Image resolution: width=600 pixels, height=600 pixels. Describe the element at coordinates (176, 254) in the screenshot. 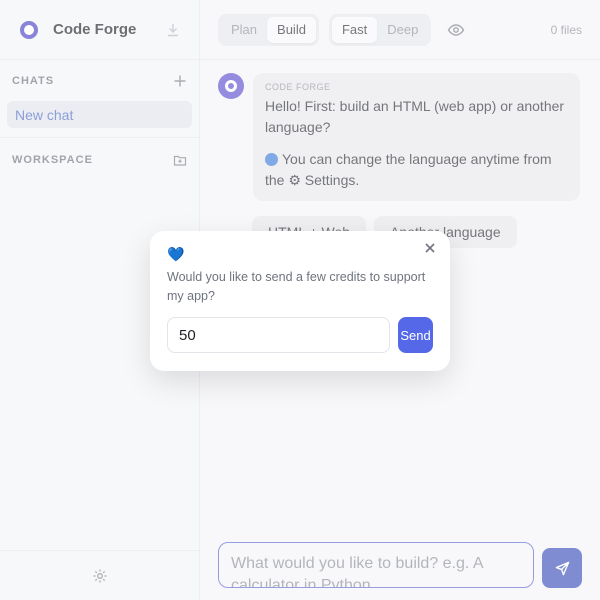

I see `blue-heart-icon: 💙` at that location.